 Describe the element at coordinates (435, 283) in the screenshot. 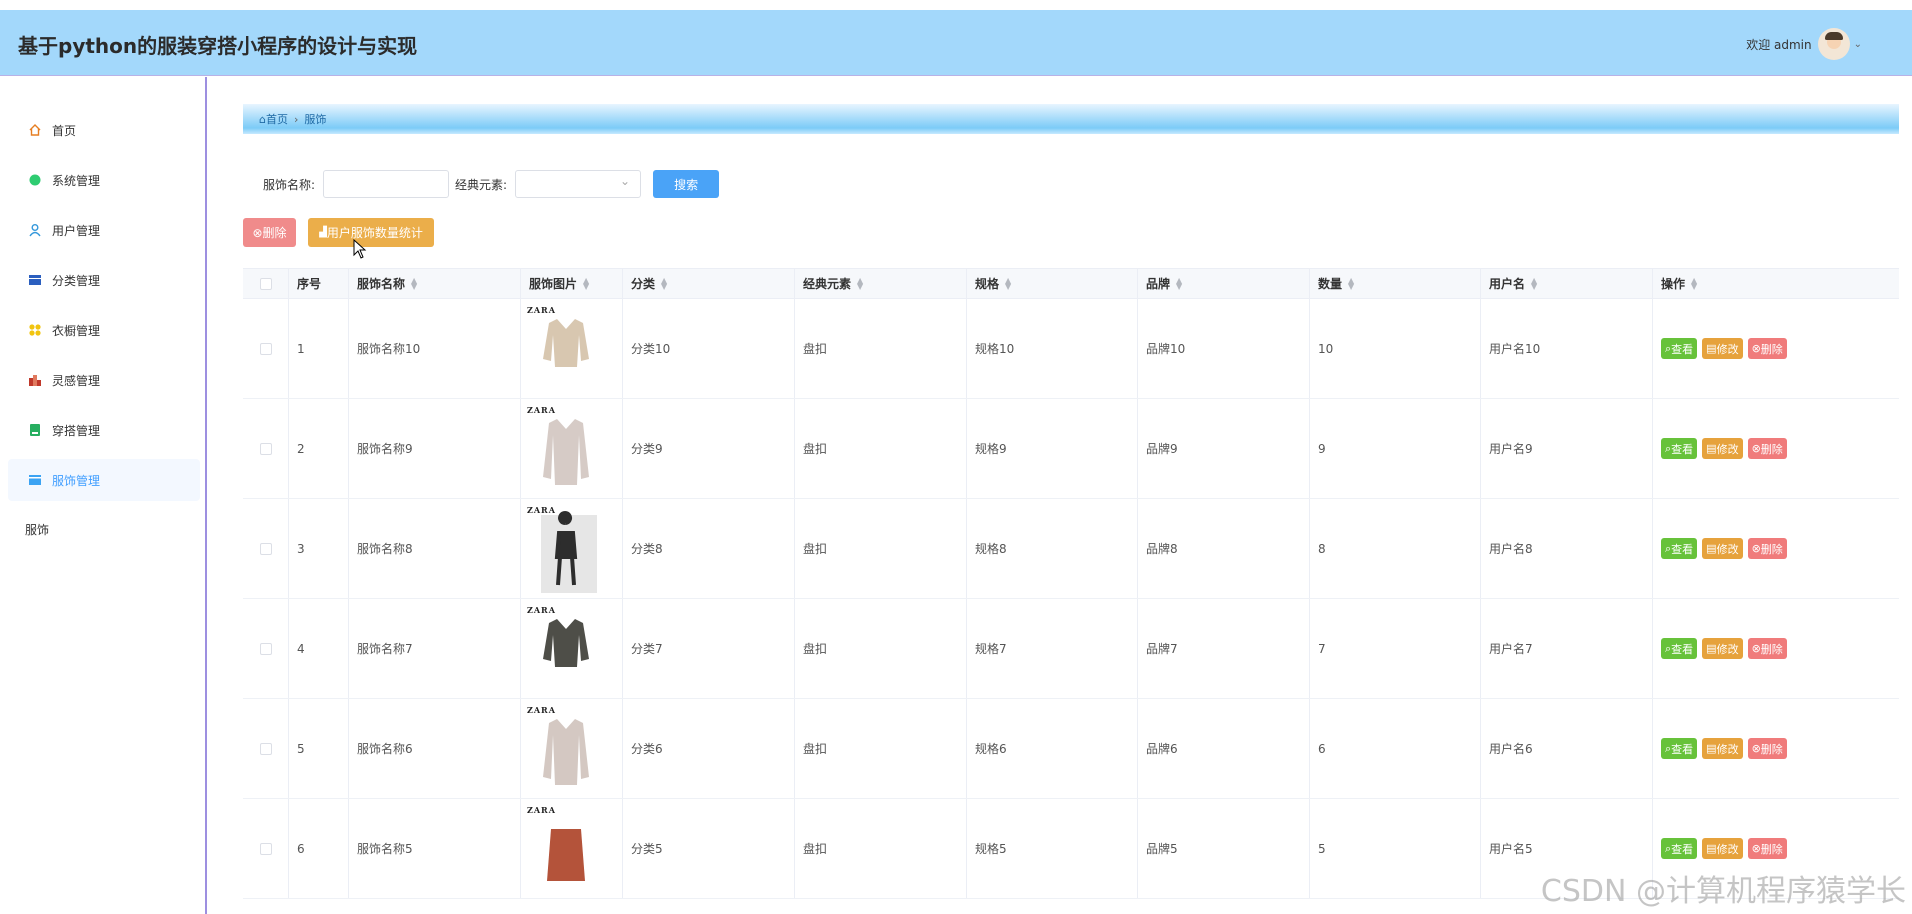

I see `column-header: 服饰名称 ▲ ▼` at that location.